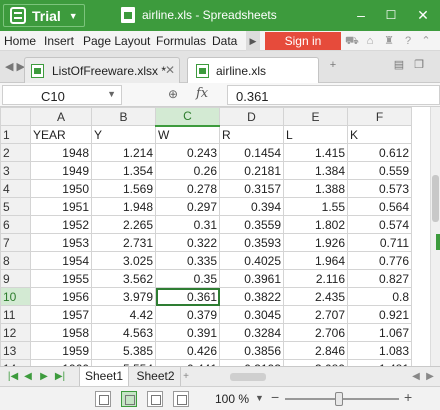  I want to click on first-sheet-icon: |◀, so click(13, 377).